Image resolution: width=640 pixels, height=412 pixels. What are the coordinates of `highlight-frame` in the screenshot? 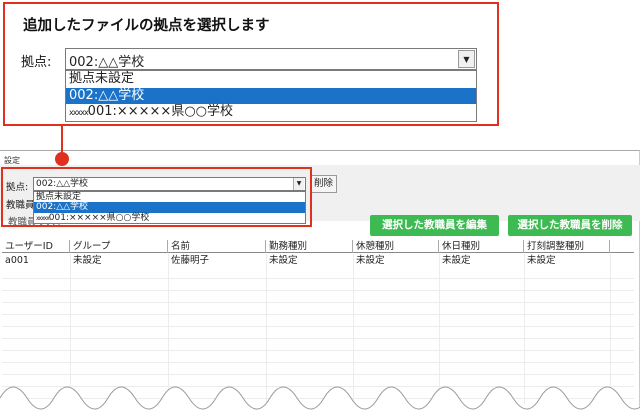 It's located at (156, 197).